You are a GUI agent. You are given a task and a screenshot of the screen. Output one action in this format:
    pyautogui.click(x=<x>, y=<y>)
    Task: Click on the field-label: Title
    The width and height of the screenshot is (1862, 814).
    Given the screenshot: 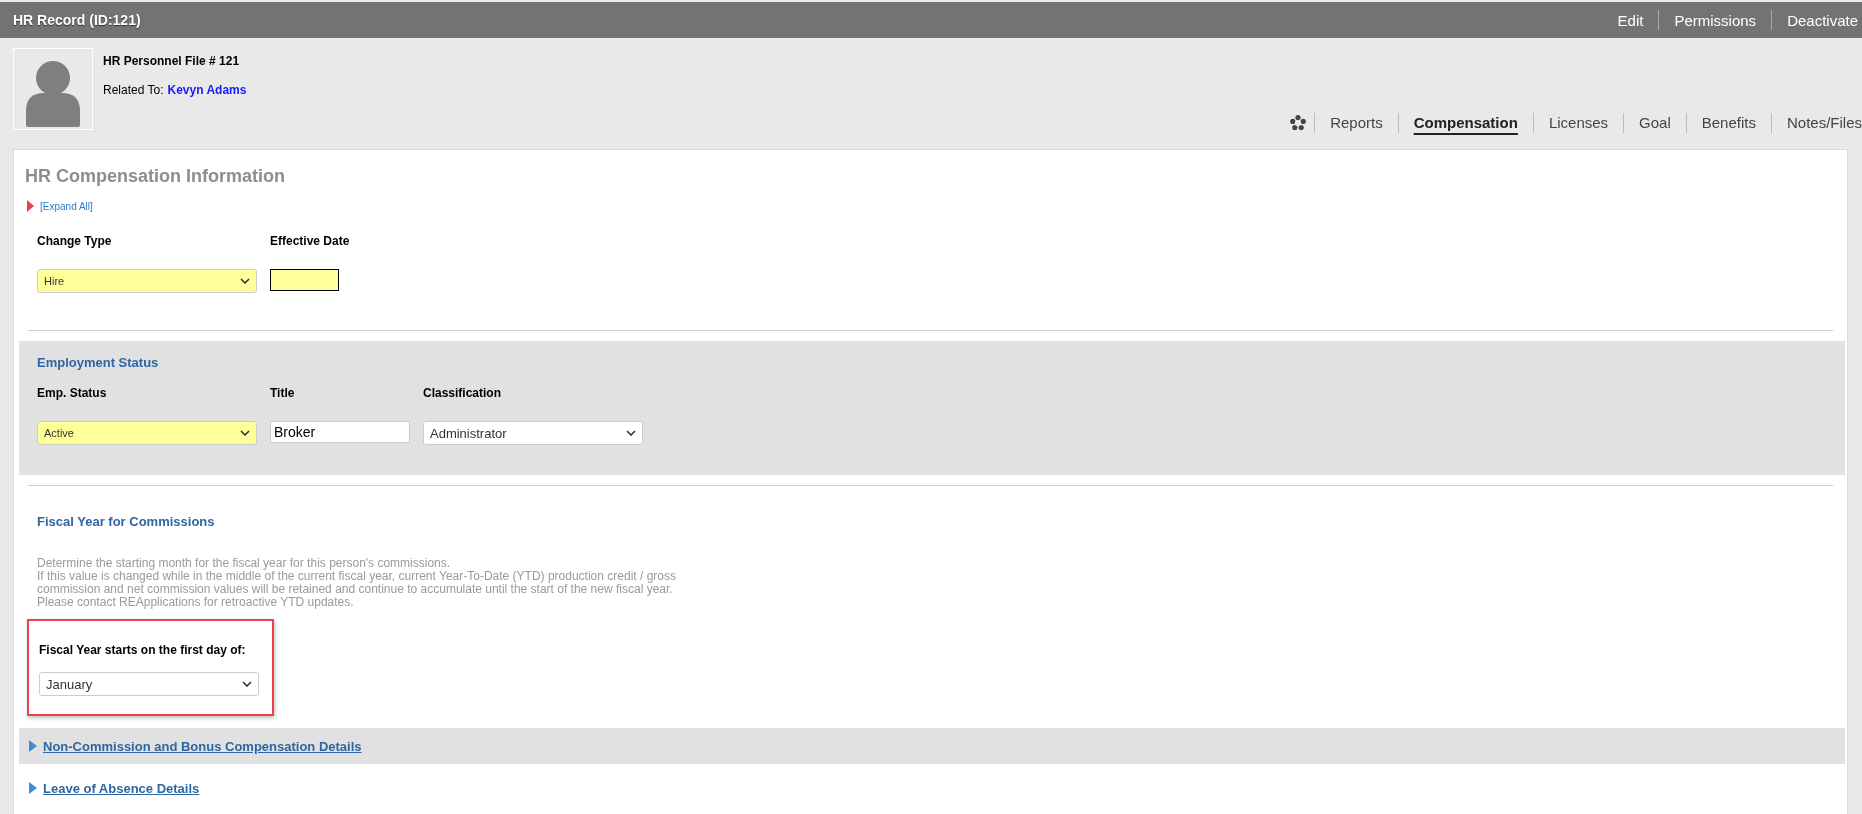 What is the action you would take?
    pyautogui.click(x=283, y=393)
    